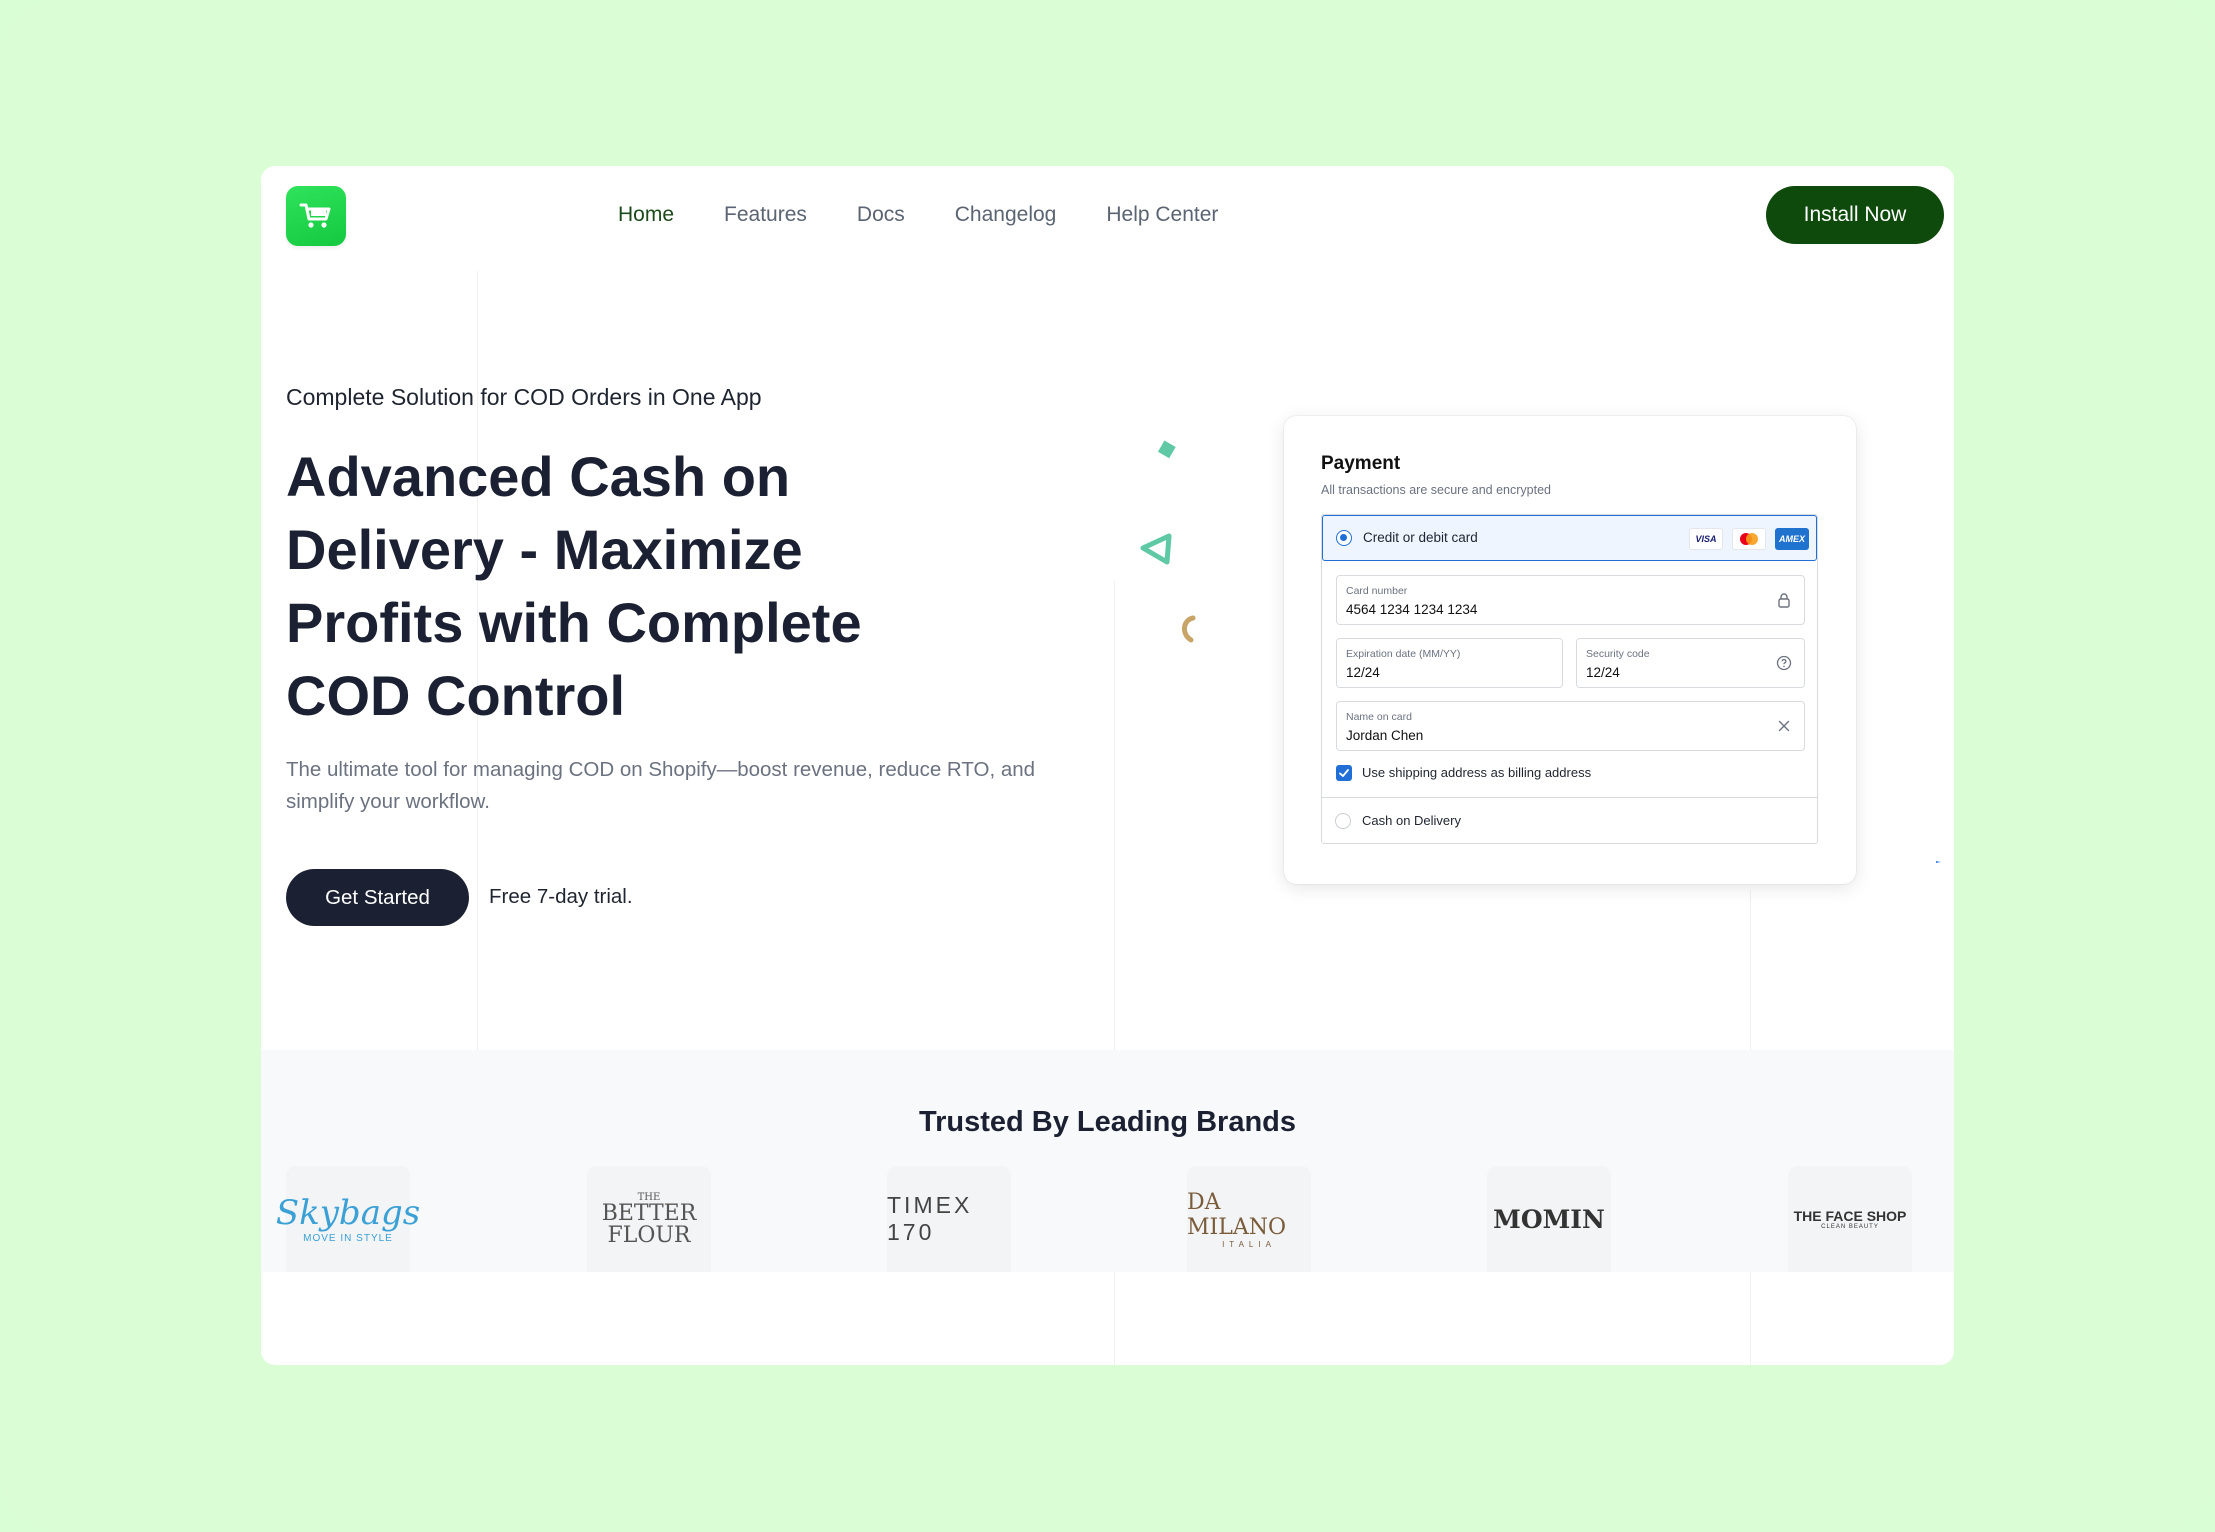 The width and height of the screenshot is (2215, 1532). I want to click on brand-name: Skybags, so click(348, 1212).